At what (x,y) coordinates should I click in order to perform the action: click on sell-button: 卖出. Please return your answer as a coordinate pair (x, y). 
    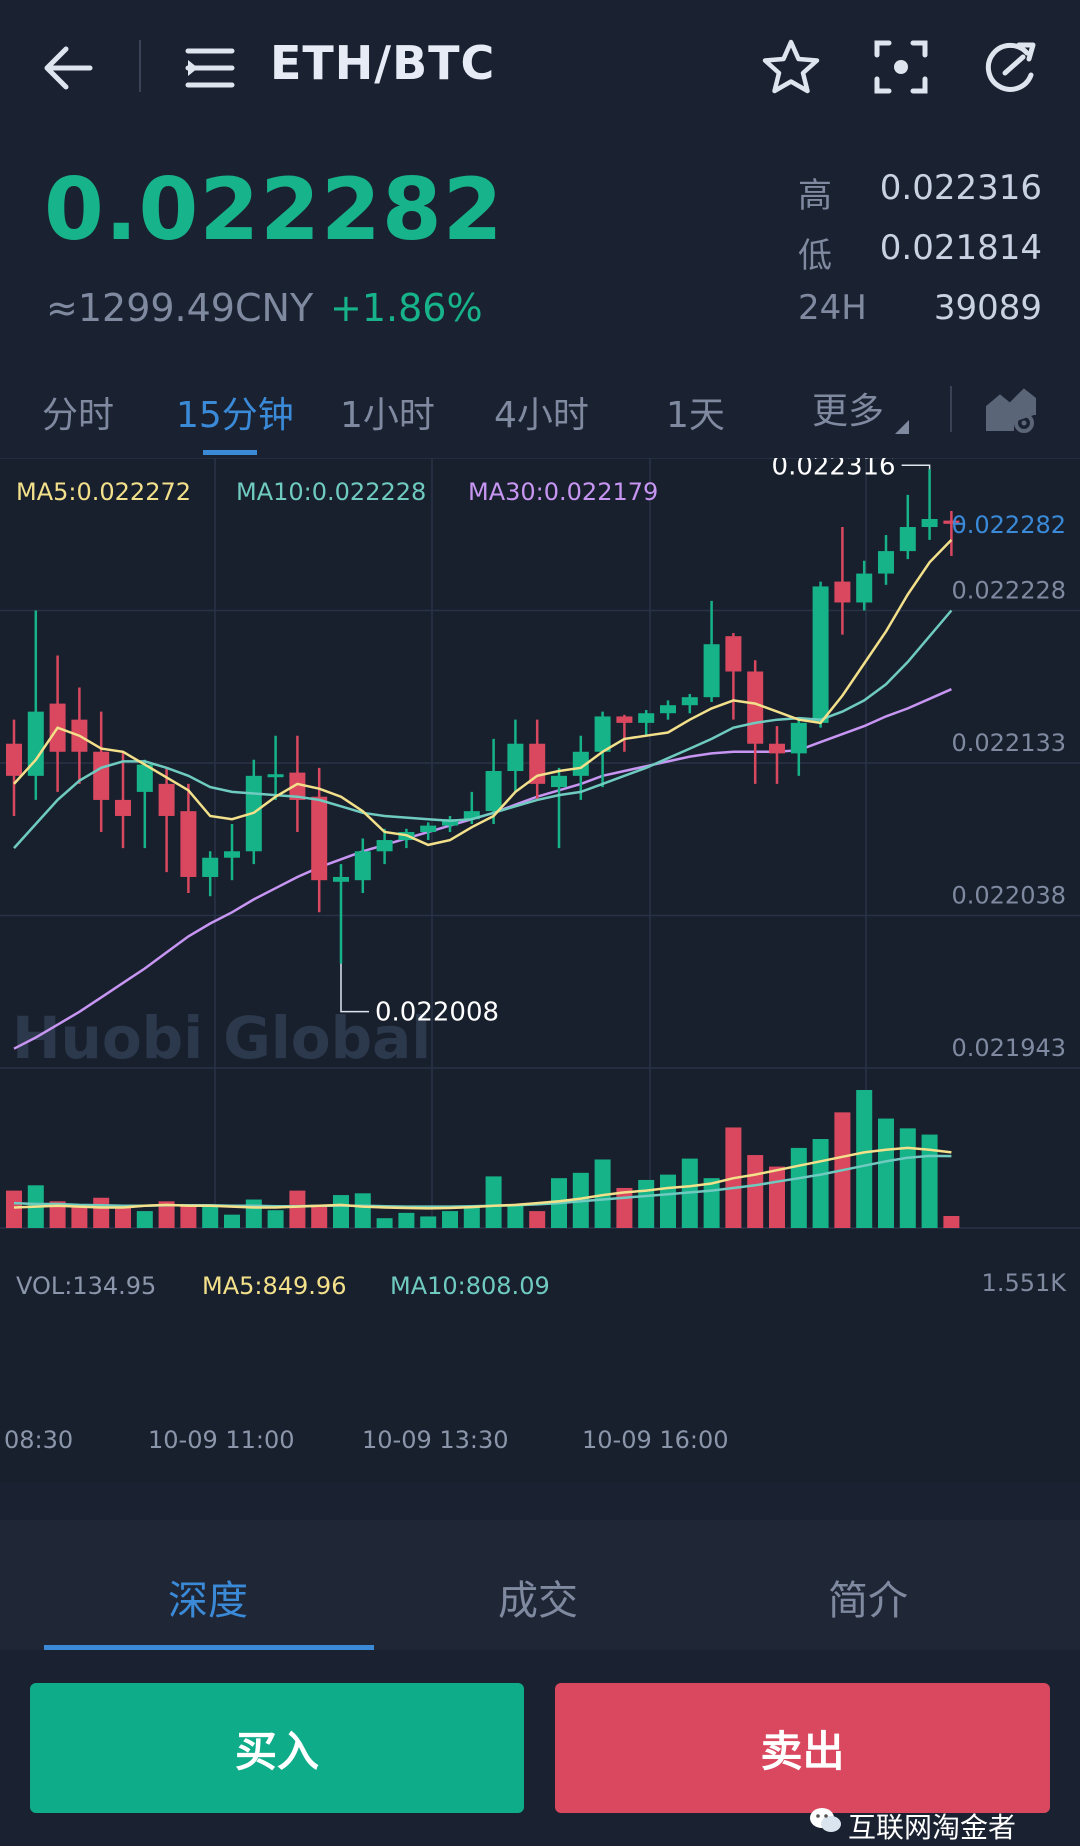
    Looking at the image, I should click on (802, 1748).